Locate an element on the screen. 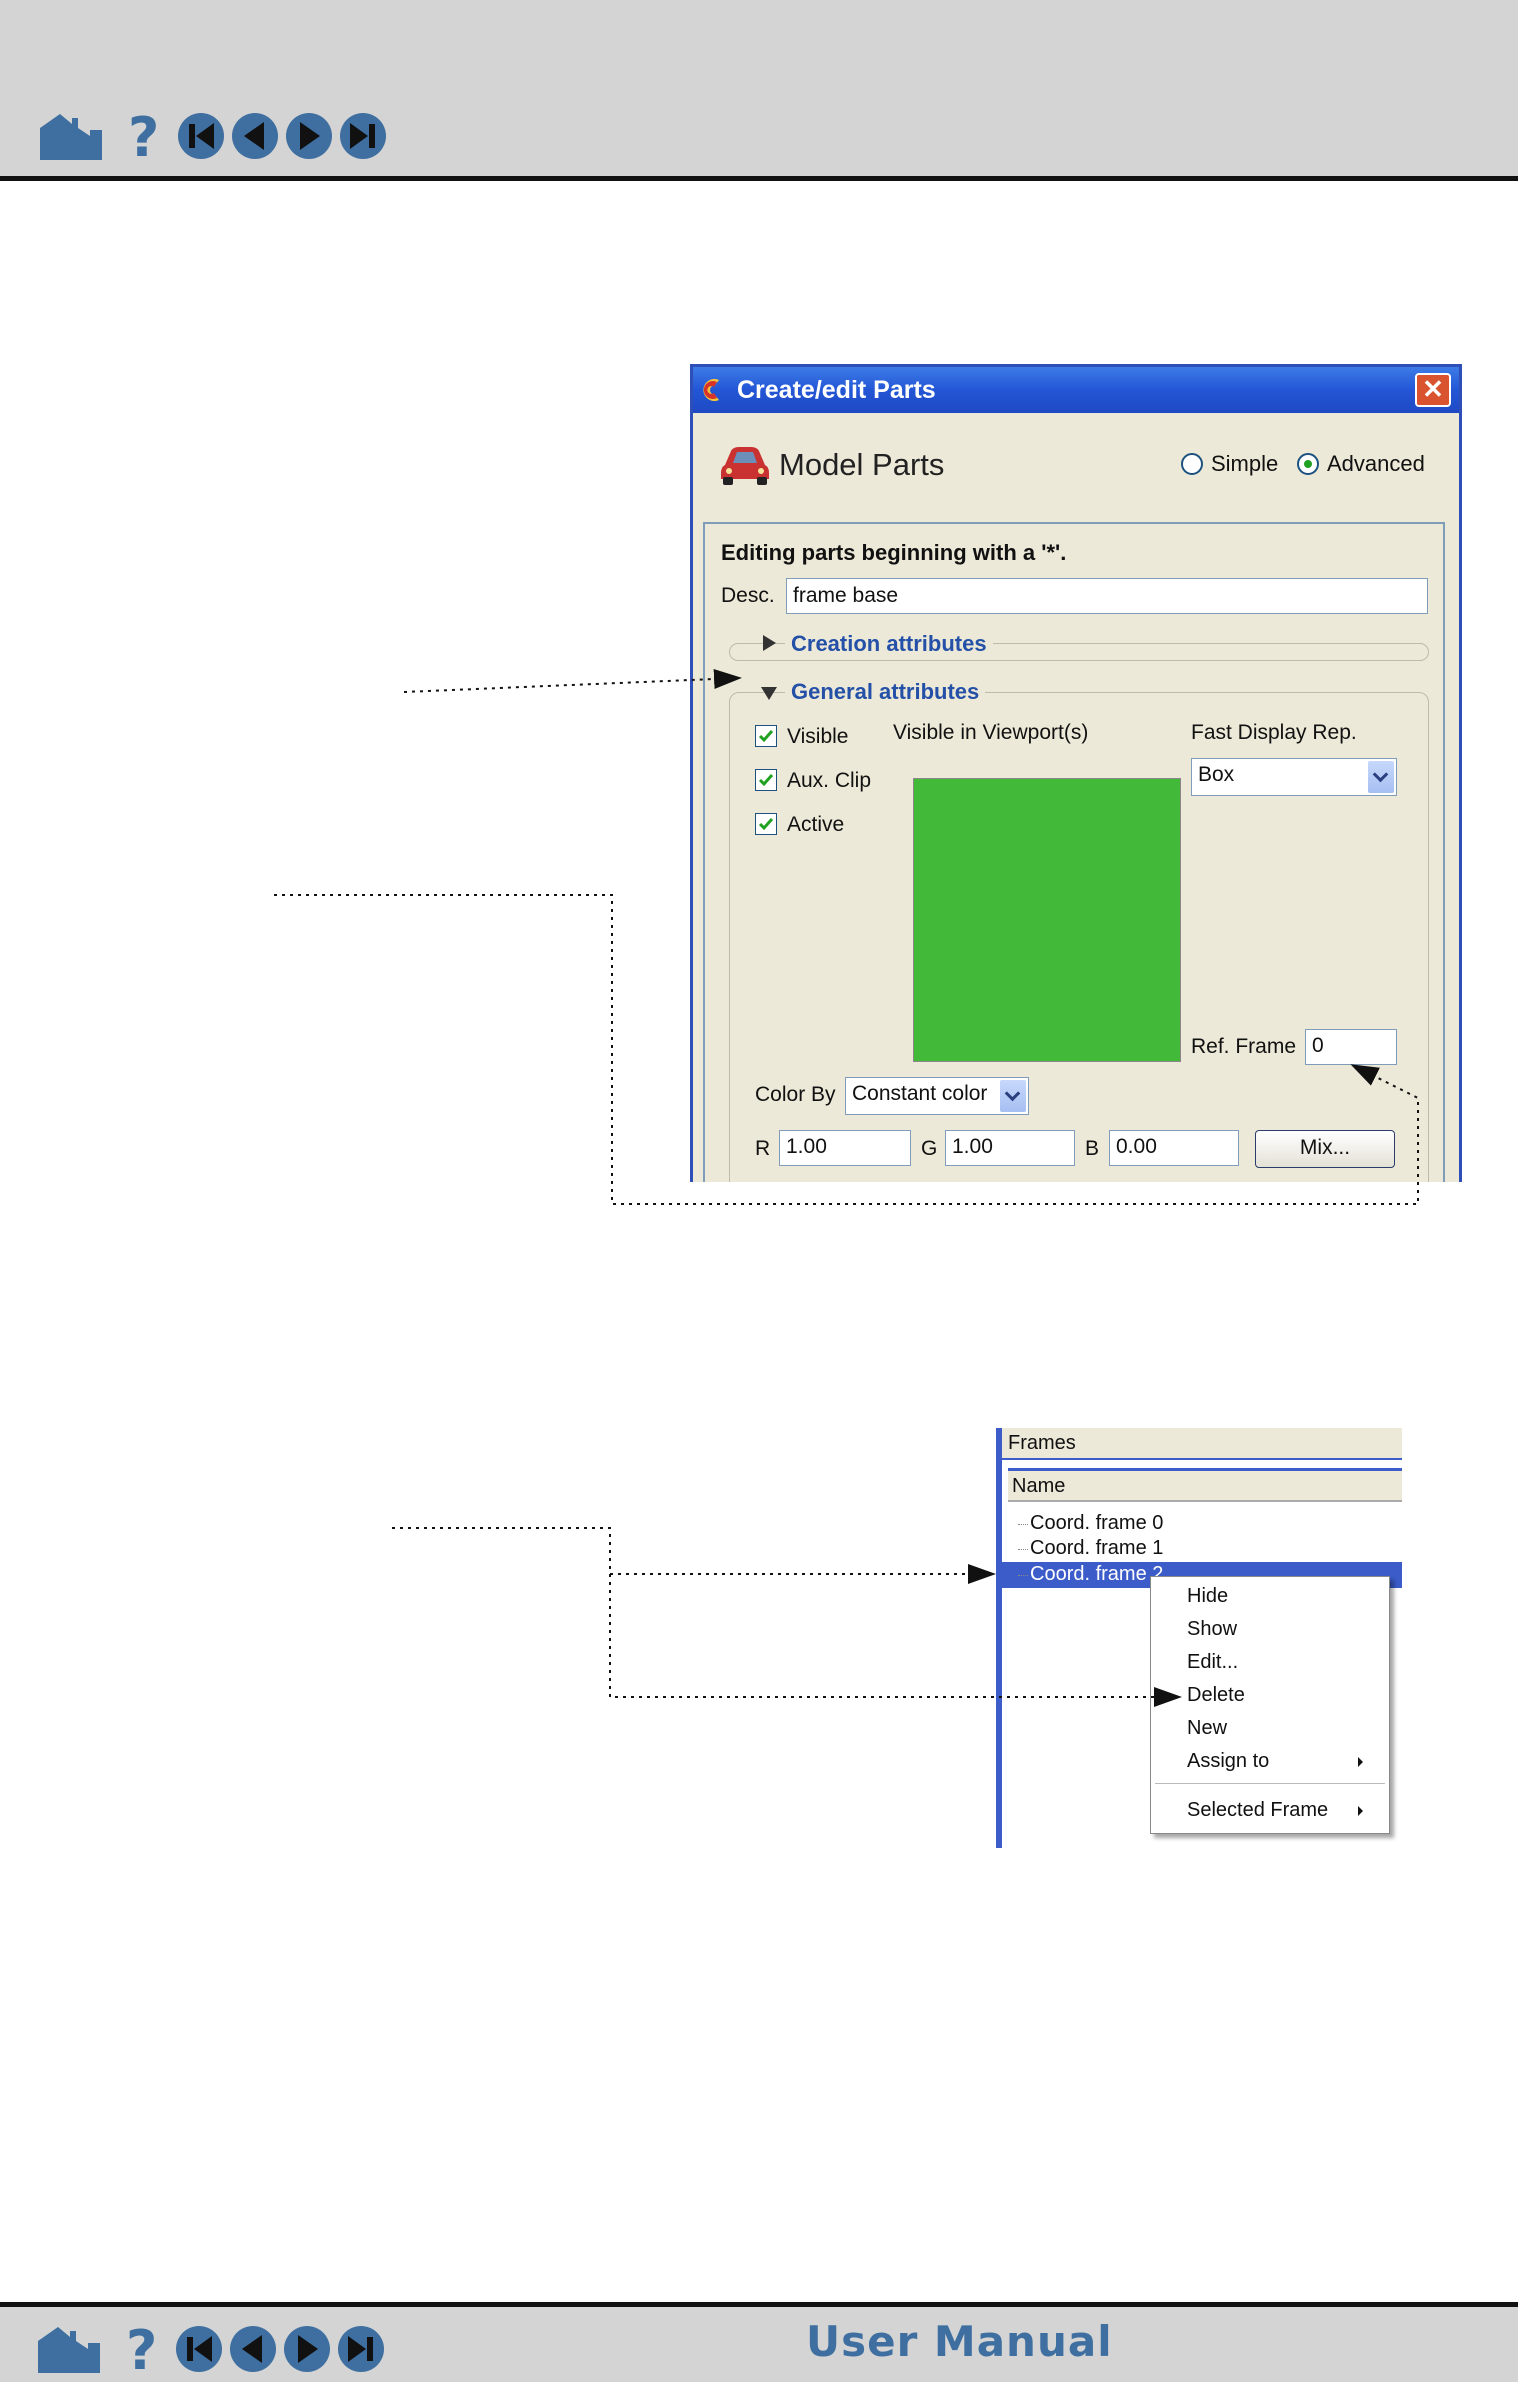  last-page-icon is located at coordinates (361, 2349).